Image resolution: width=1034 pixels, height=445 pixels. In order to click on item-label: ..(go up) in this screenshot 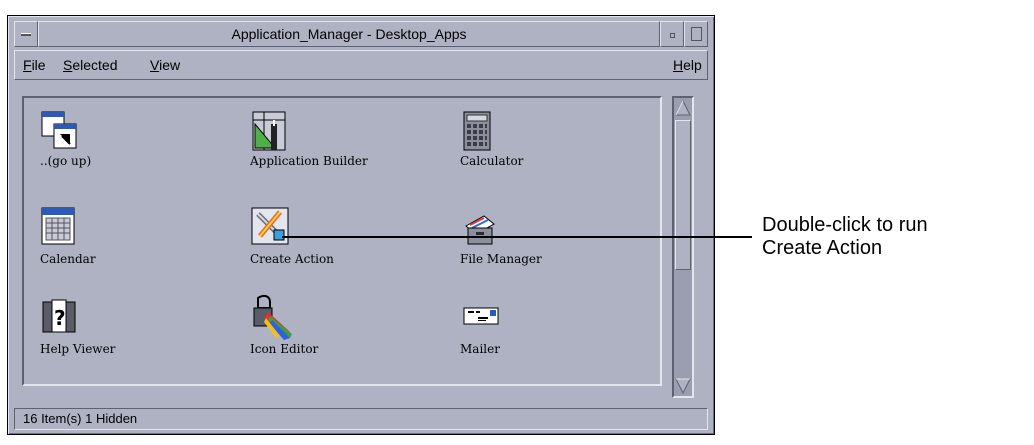, I will do `click(66, 161)`.